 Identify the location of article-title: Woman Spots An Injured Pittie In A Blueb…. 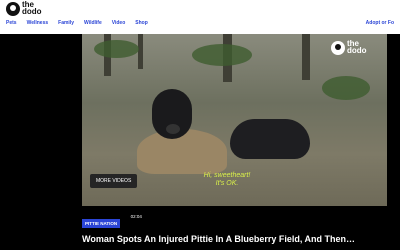
(232, 239).